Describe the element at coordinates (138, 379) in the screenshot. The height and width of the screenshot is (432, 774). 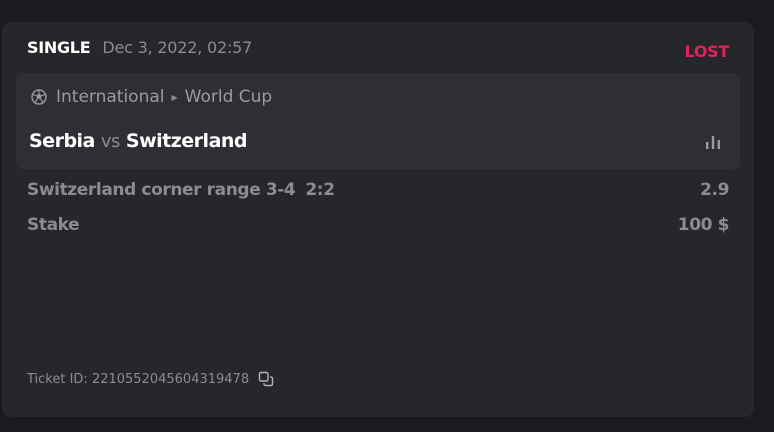
I see `ticket-id-text: Ticket ID: 2210552045604319478` at that location.